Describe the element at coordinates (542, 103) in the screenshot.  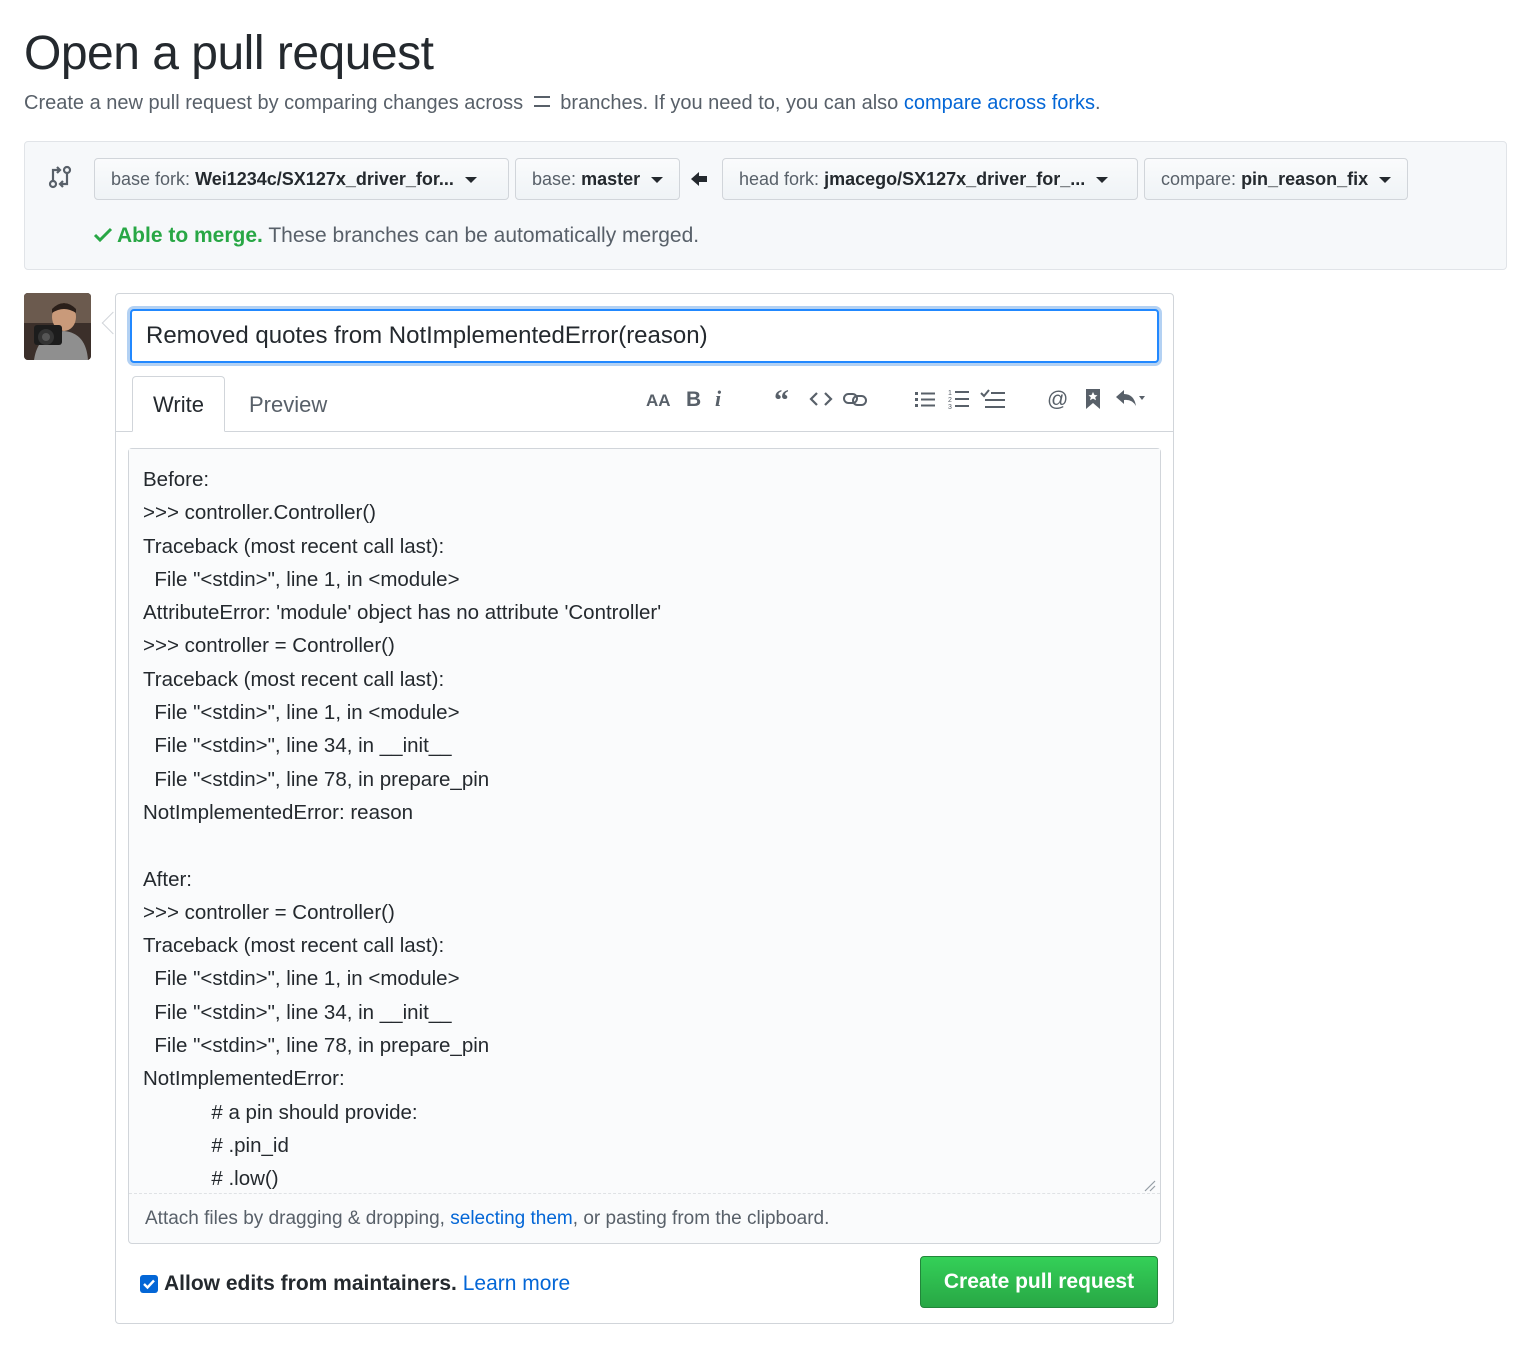
I see `branches-icon` at that location.